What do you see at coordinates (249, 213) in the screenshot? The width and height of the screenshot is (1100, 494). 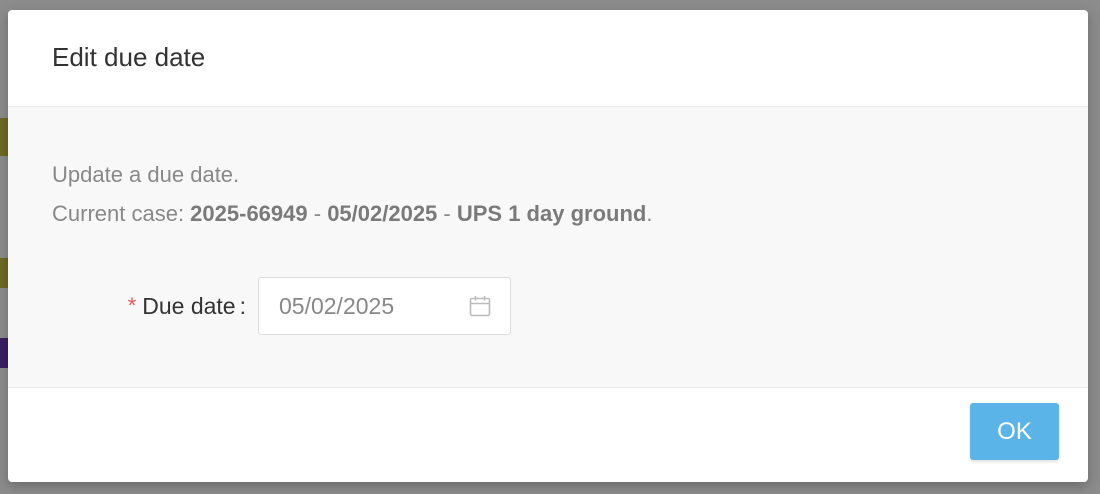 I see `current-case-id: 2025-66949` at bounding box center [249, 213].